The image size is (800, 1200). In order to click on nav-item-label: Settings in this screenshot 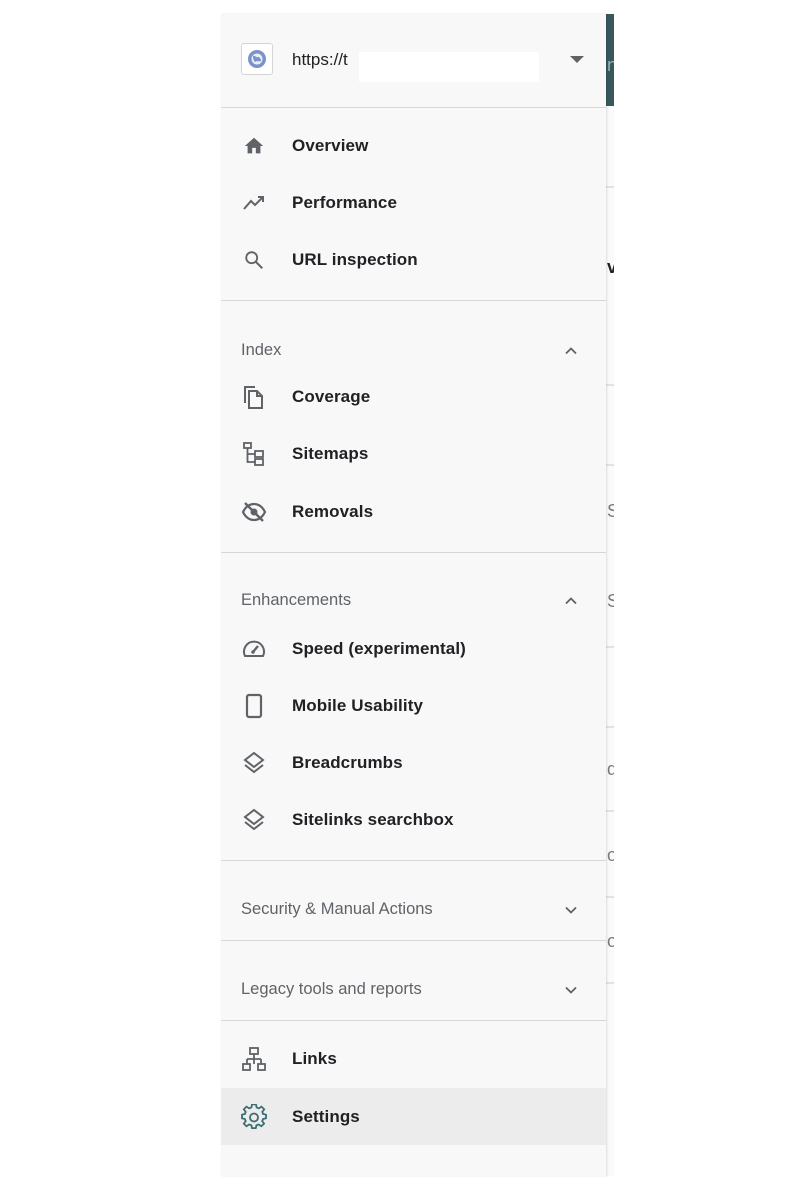, I will do `click(326, 1116)`.